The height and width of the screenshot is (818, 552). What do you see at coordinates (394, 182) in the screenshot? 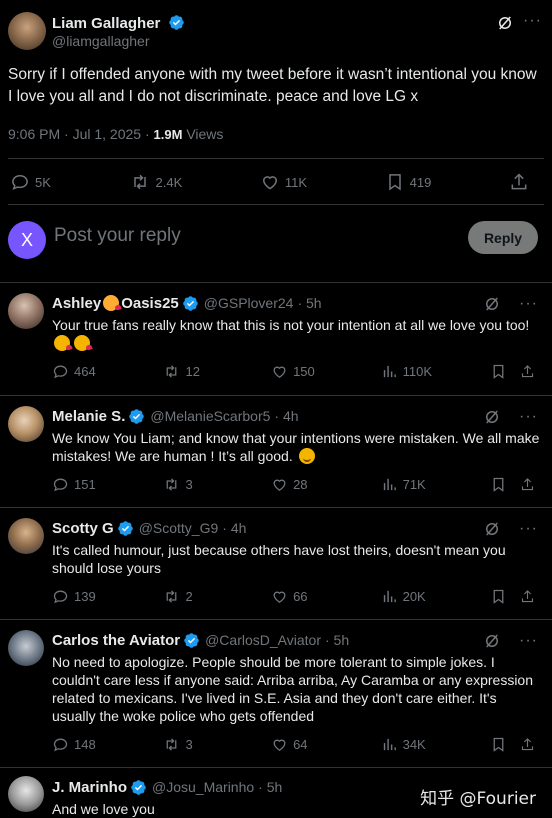
I see `bookmark-icon` at bounding box center [394, 182].